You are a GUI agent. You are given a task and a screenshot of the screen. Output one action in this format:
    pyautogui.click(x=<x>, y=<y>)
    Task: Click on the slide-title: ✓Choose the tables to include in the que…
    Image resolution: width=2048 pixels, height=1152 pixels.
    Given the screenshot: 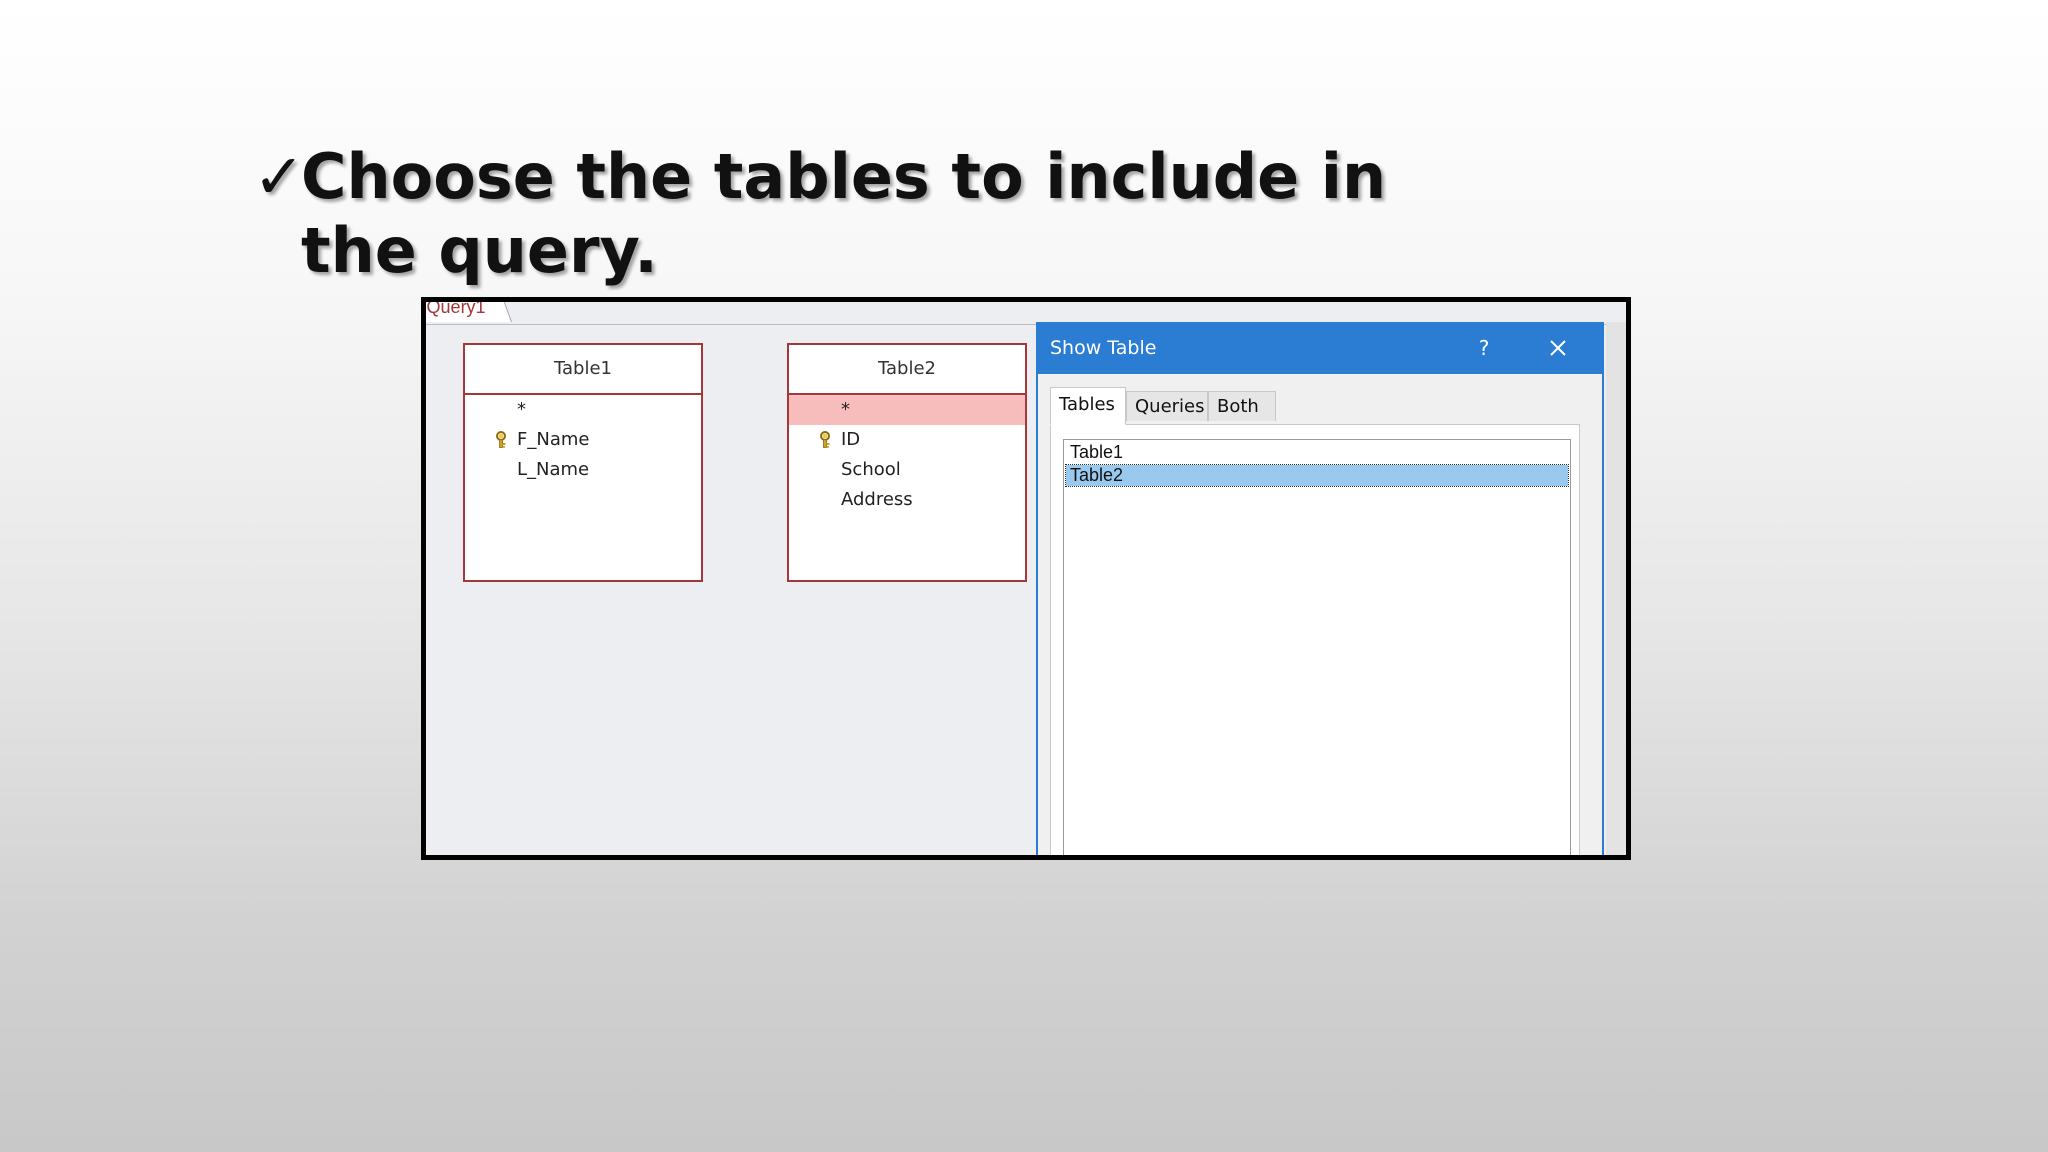 What is the action you would take?
    pyautogui.click(x=857, y=214)
    